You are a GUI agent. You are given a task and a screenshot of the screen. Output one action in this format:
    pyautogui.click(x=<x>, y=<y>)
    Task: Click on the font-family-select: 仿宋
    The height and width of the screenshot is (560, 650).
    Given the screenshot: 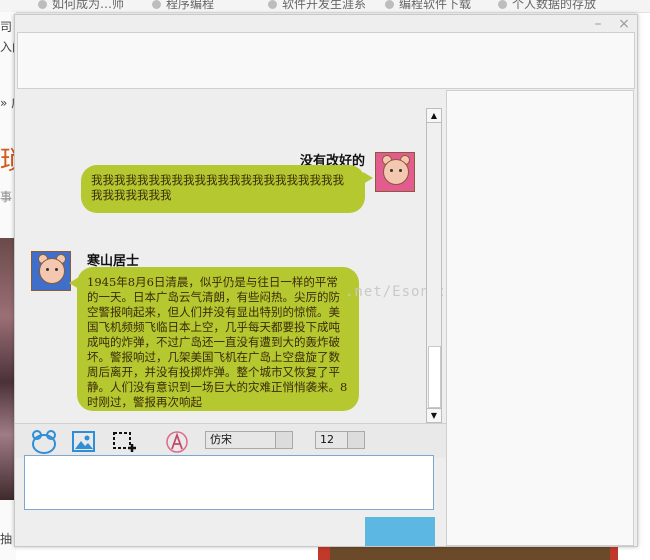 What is the action you would take?
    pyautogui.click(x=249, y=440)
    